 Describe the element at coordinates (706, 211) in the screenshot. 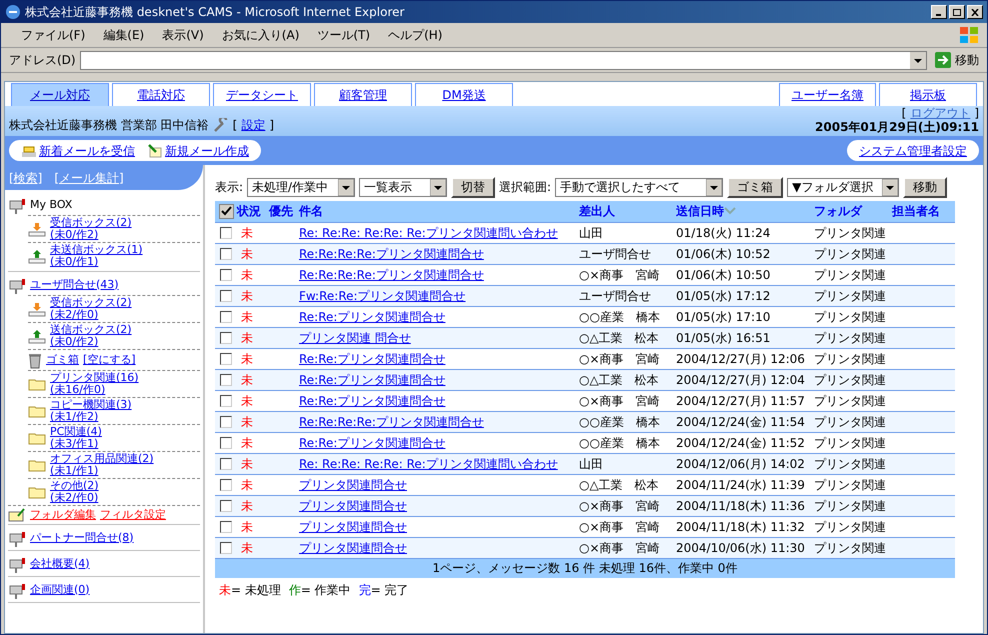

I see `column-header: 送信日時` at that location.